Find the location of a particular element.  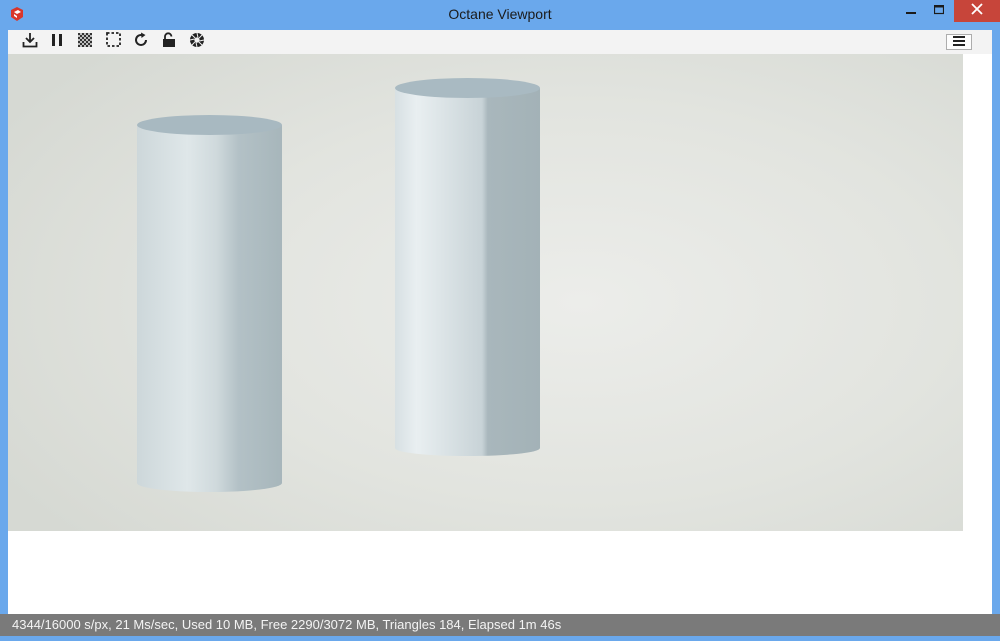

camera-aperture-button is located at coordinates (197, 42).